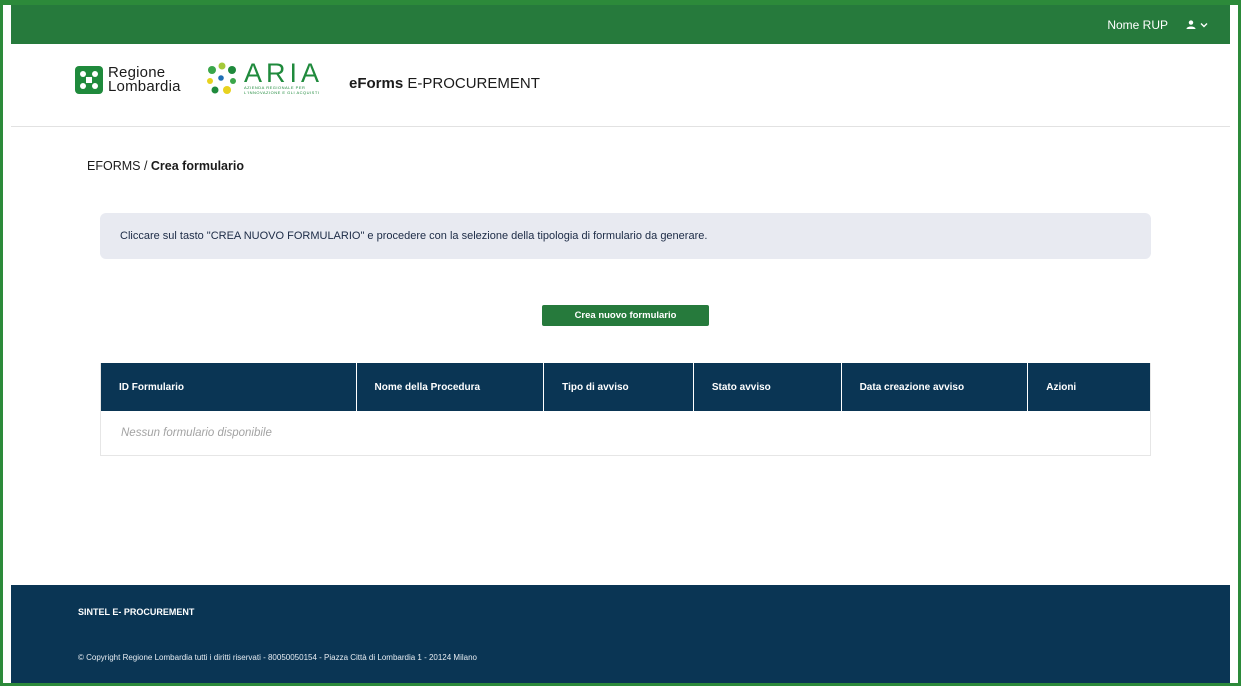 The image size is (1241, 686). Describe the element at coordinates (196, 433) in the screenshot. I see `table-empty-message: Nessun formulario disponibile` at that location.